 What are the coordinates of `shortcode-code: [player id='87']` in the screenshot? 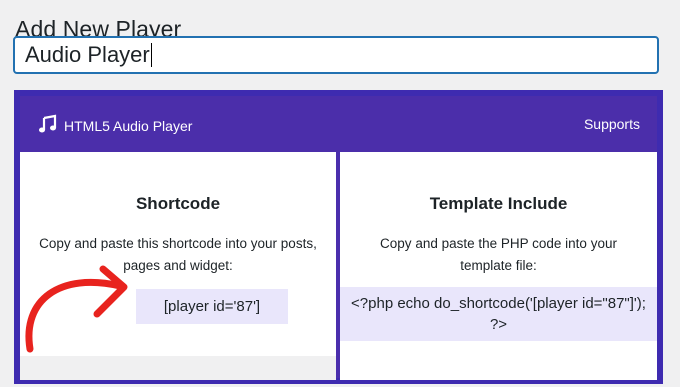 It's located at (212, 306).